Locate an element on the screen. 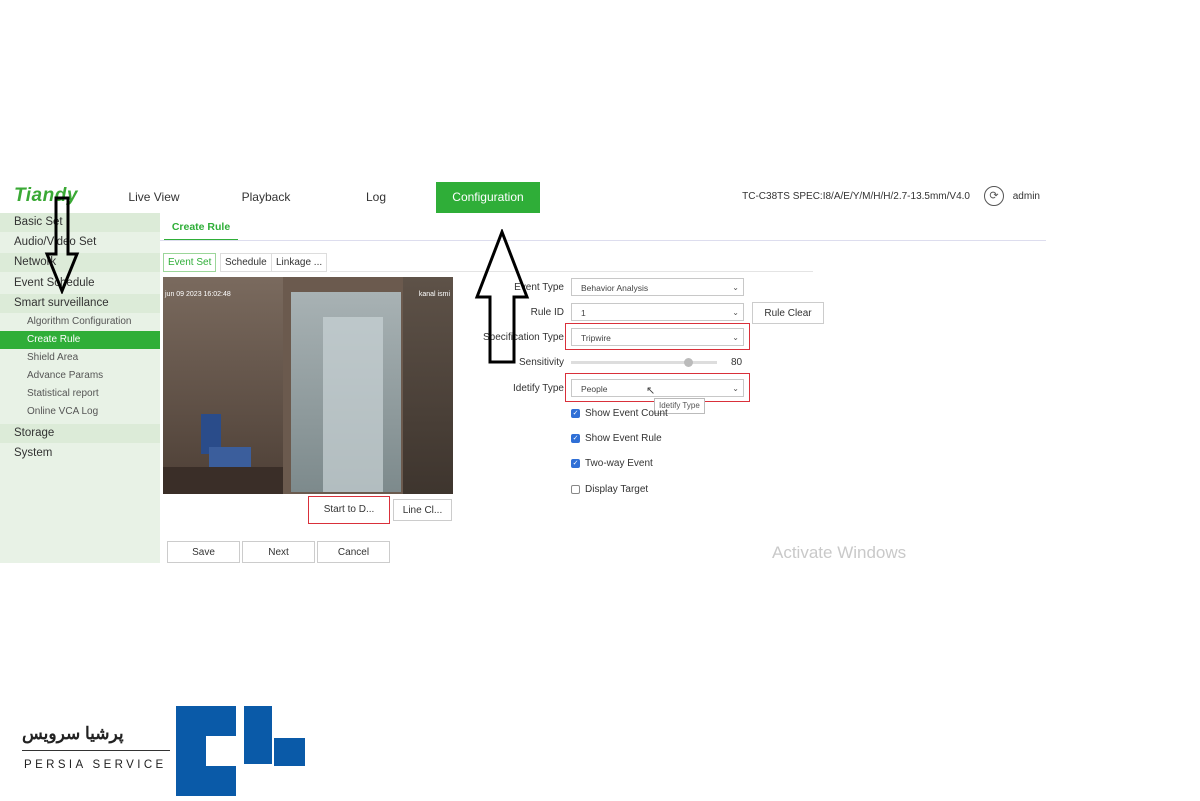  activate-windows-watermark: Activate Windows is located at coordinates (839, 552).